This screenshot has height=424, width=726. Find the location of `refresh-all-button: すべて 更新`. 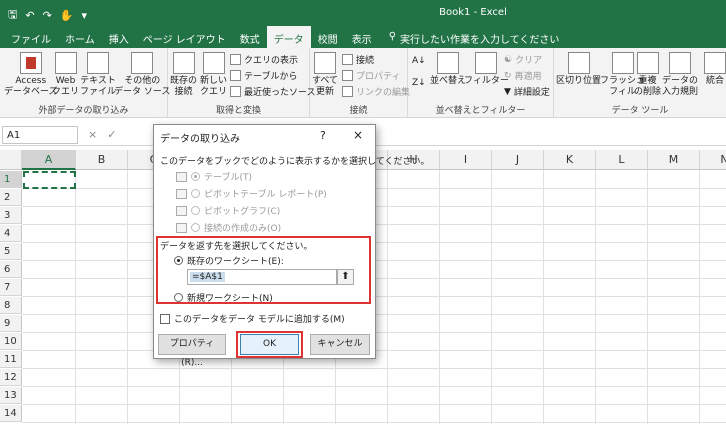

refresh-all-button: すべて 更新 is located at coordinates (325, 75).